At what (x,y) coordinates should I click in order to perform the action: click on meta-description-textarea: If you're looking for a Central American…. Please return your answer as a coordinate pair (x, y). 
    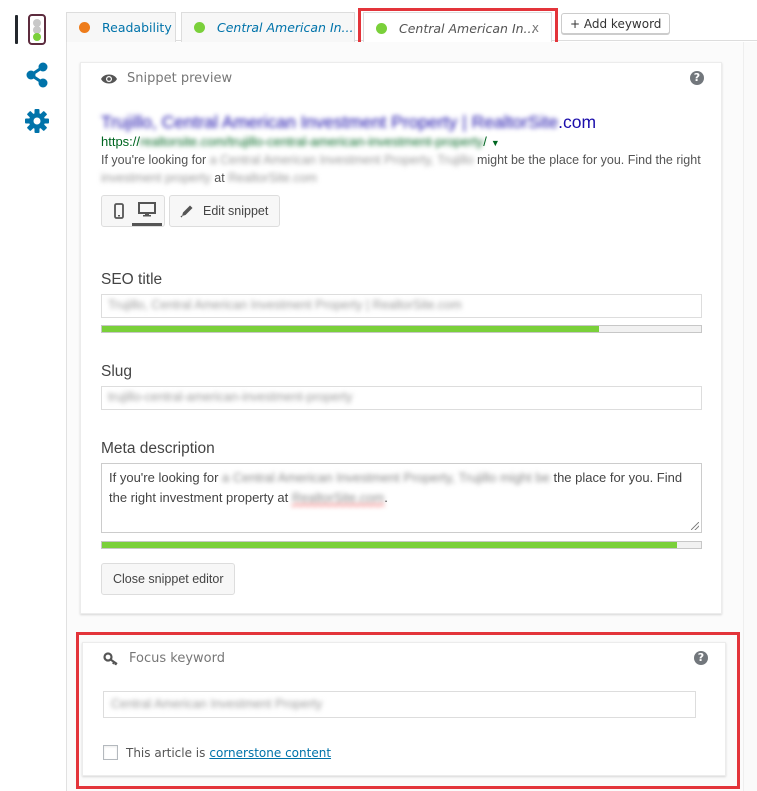
    Looking at the image, I should click on (401, 498).